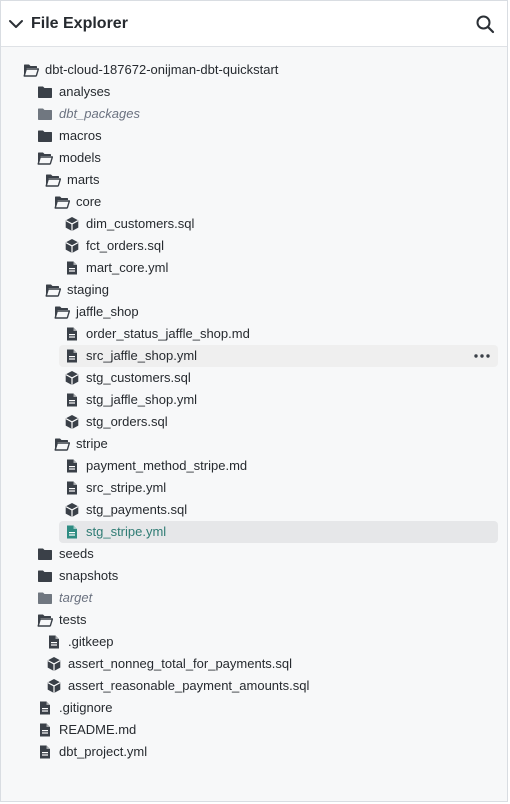 This screenshot has width=510, height=804. Describe the element at coordinates (254, 510) in the screenshot. I see `tree-file-stg-payments: stg_payments.sql` at that location.